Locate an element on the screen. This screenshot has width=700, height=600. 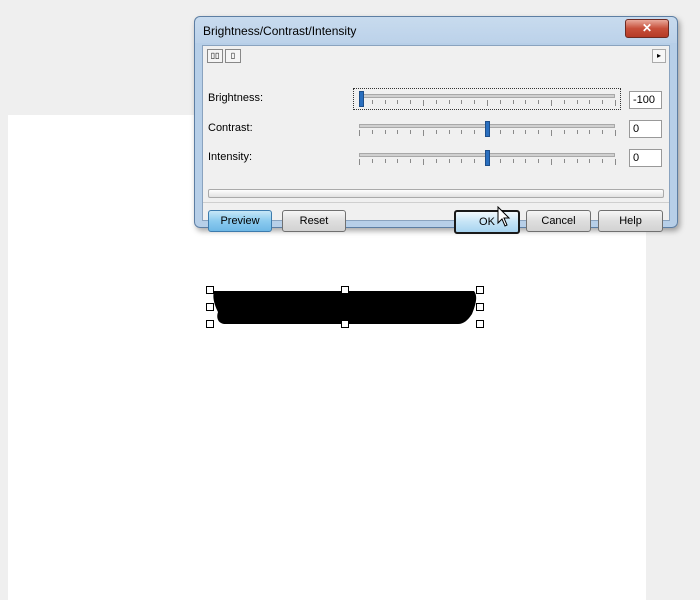
triangle-right-icon: ▸ is located at coordinates (658, 55).